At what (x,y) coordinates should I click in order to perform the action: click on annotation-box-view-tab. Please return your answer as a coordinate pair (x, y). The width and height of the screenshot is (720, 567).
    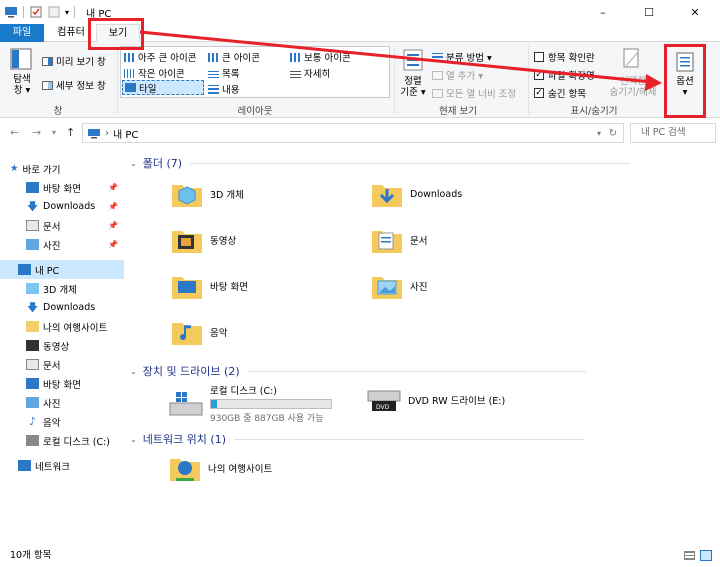
    Looking at the image, I should click on (116, 34).